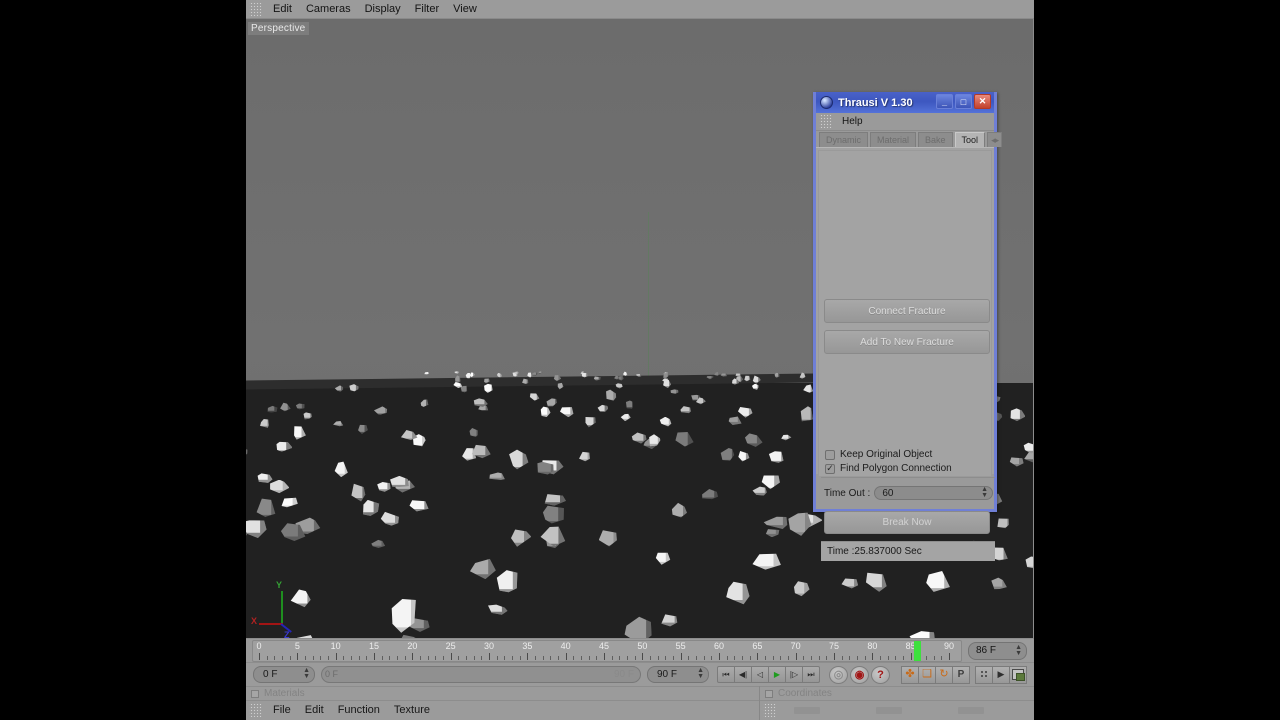 This screenshot has width=1280, height=720. What do you see at coordinates (624, 674) in the screenshot?
I see `slider-right-handle: 90 F` at bounding box center [624, 674].